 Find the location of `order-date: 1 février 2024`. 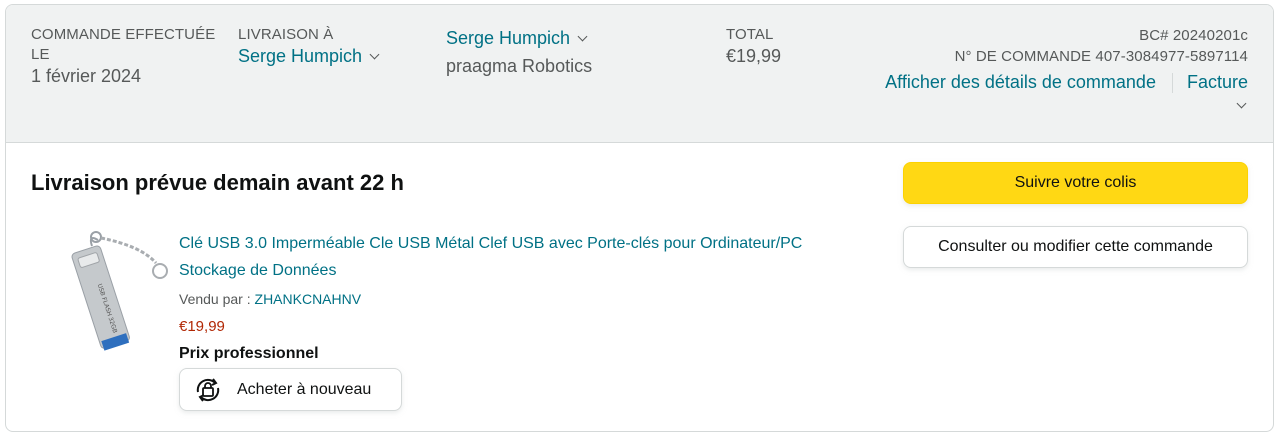

order-date: 1 février 2024 is located at coordinates (86, 76).